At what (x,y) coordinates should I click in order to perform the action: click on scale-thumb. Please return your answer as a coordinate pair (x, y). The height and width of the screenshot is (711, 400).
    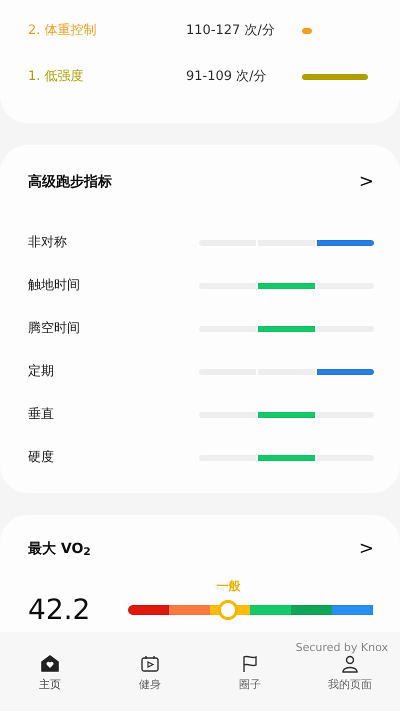
    Looking at the image, I should click on (228, 610).